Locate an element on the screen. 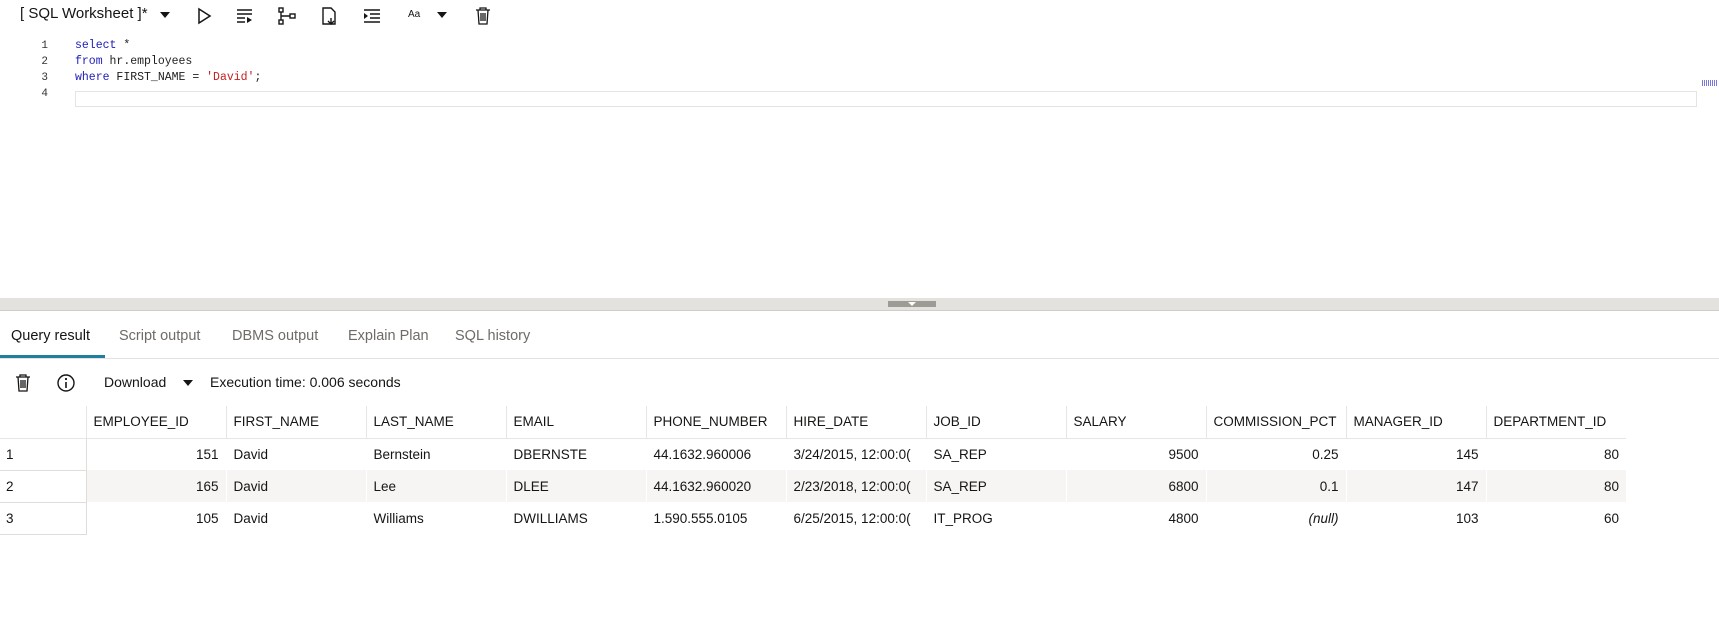  tab-explain-plan: Explain Plan is located at coordinates (388, 336).